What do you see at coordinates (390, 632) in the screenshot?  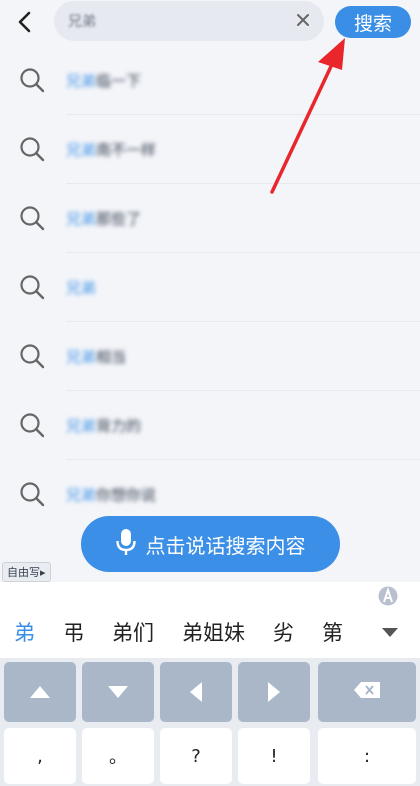 I see `expand-candidates-icon` at bounding box center [390, 632].